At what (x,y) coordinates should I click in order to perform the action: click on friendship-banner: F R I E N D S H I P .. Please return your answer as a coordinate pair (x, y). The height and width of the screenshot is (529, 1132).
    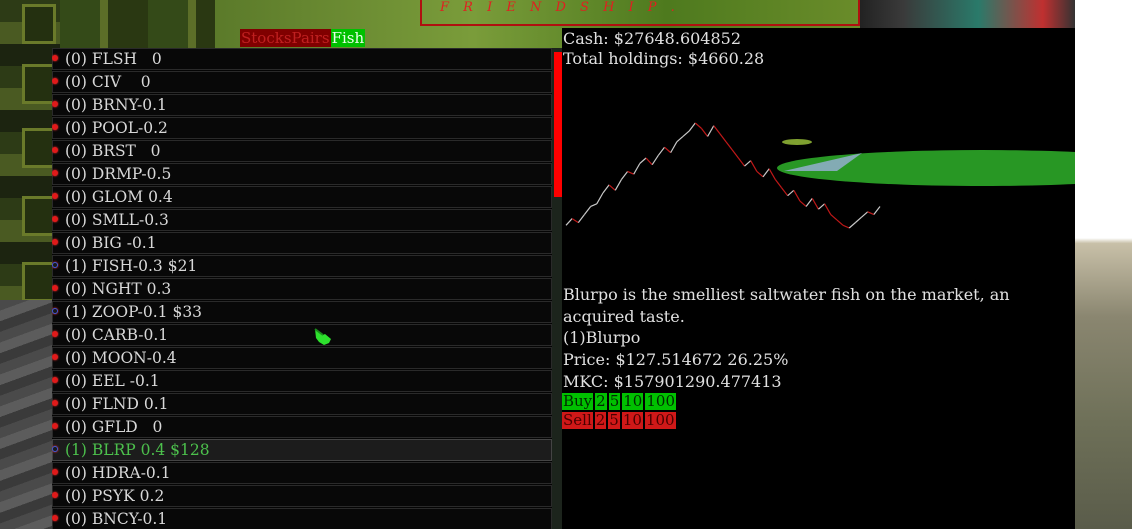
    Looking at the image, I should click on (560, 7).